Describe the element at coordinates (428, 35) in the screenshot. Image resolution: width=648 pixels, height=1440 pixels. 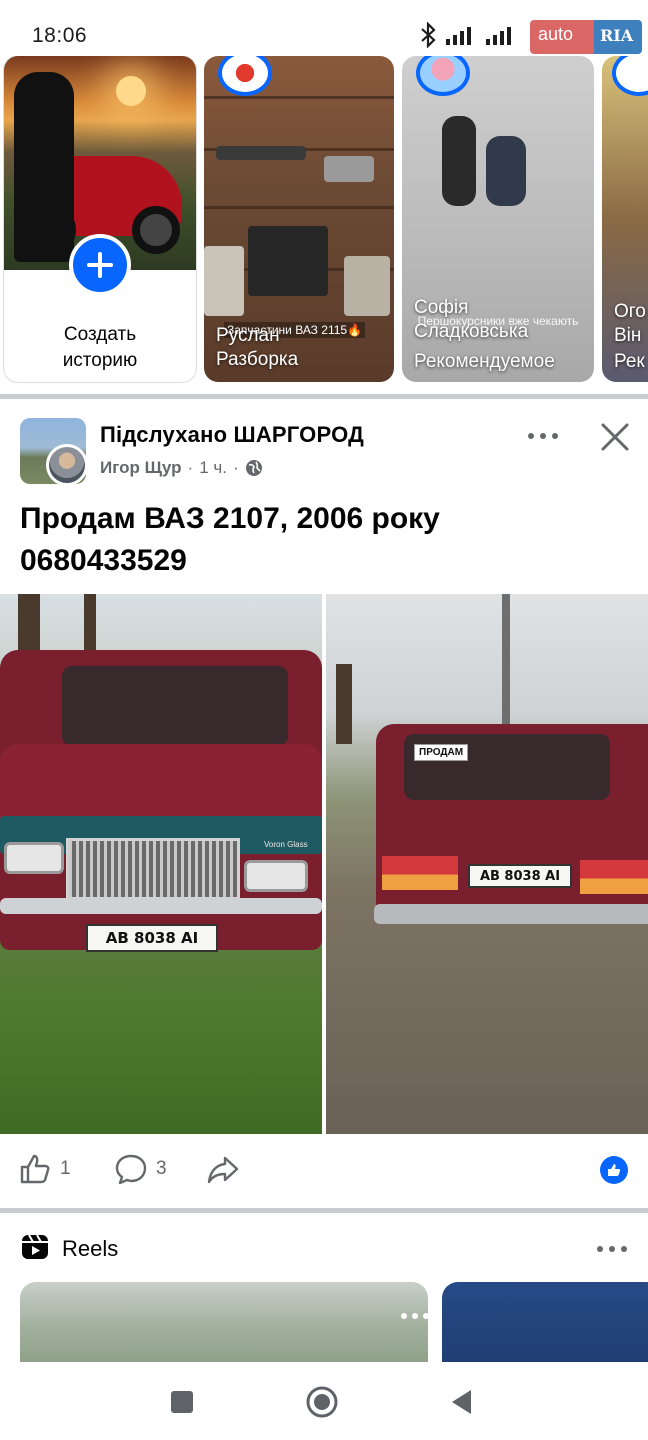
I see `bluetooth-icon` at that location.